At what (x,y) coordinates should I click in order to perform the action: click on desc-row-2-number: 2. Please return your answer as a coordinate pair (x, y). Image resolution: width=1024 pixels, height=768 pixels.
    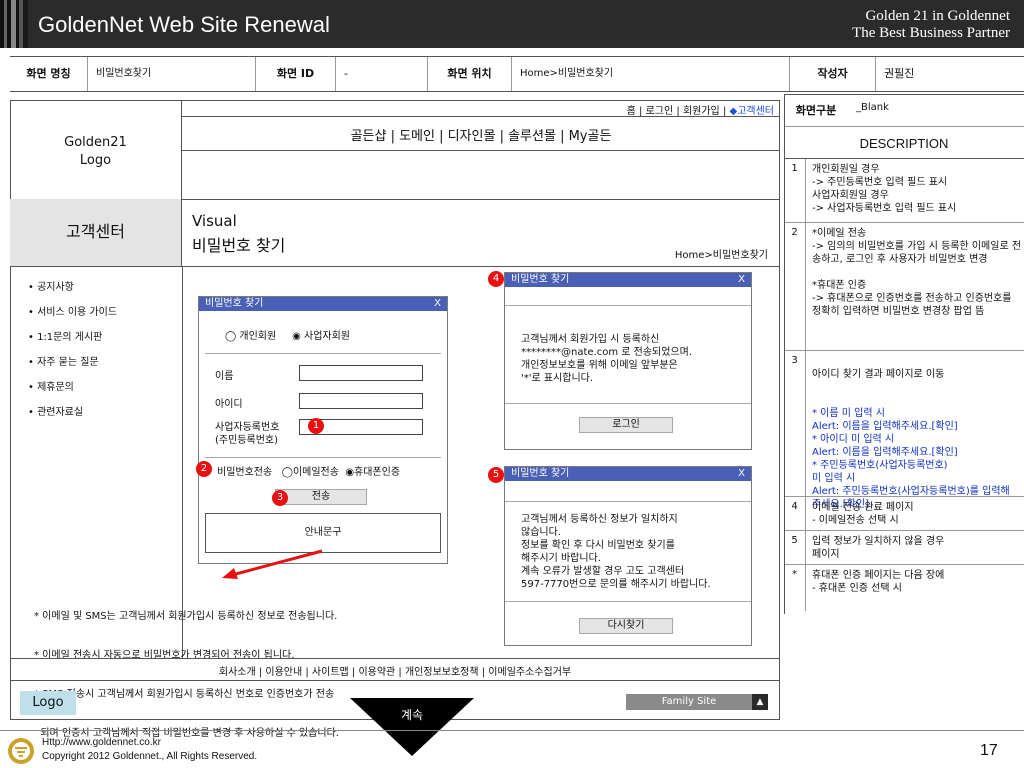
    Looking at the image, I should click on (795, 286).